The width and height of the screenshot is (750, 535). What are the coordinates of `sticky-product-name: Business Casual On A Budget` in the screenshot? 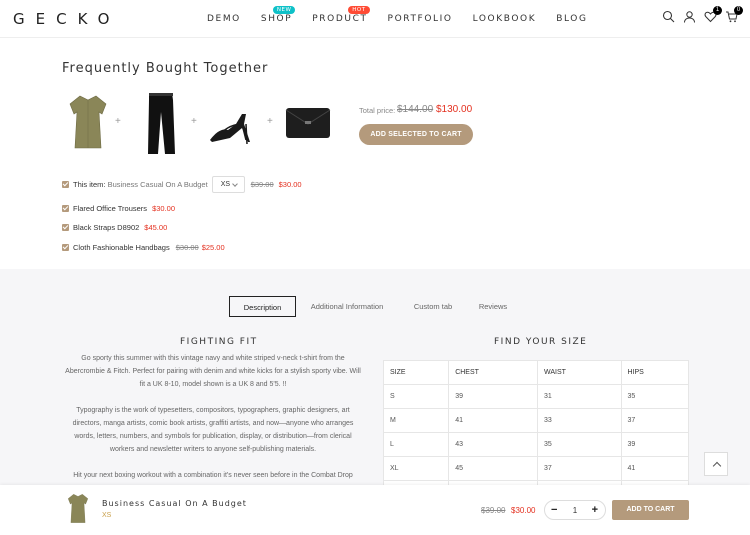 It's located at (174, 503).